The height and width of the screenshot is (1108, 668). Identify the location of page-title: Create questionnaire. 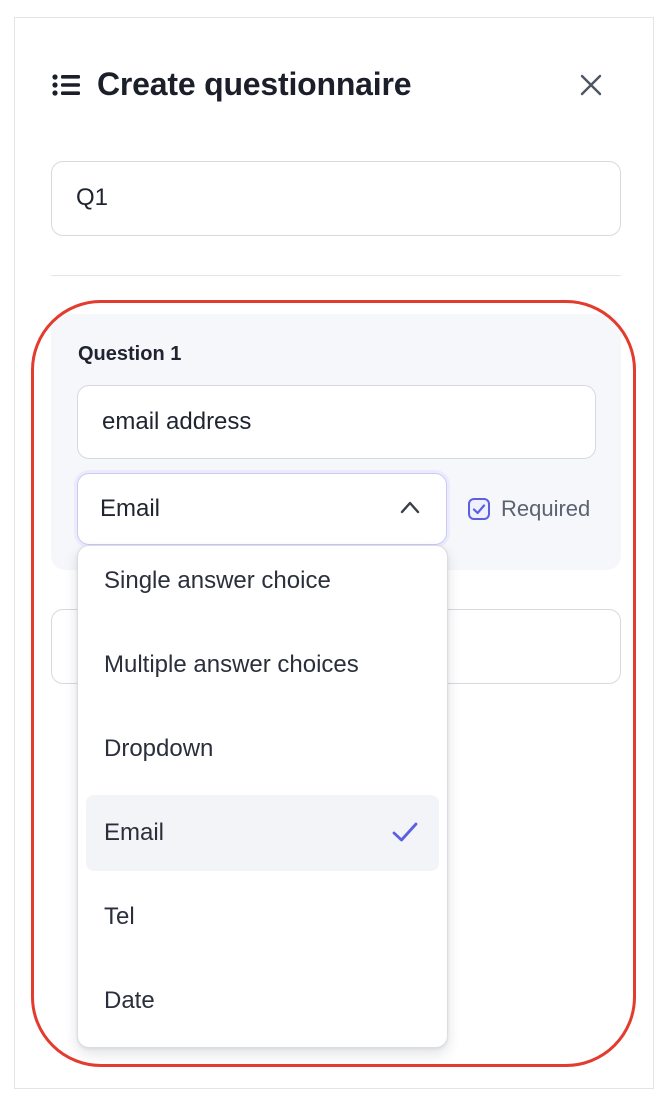
(254, 84).